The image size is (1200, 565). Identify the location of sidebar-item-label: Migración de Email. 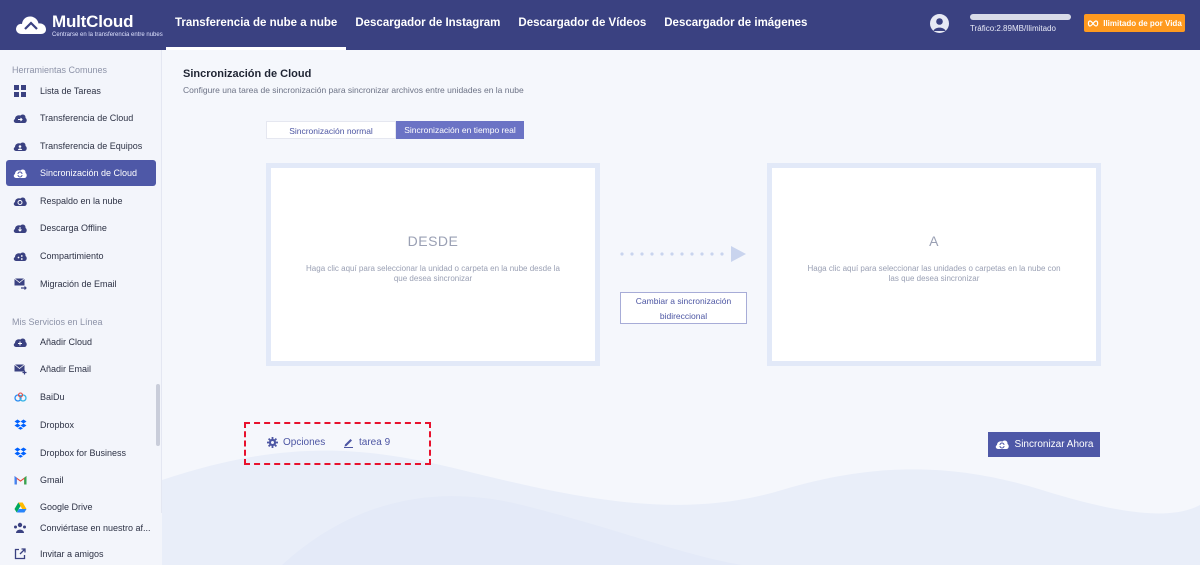
(78, 284).